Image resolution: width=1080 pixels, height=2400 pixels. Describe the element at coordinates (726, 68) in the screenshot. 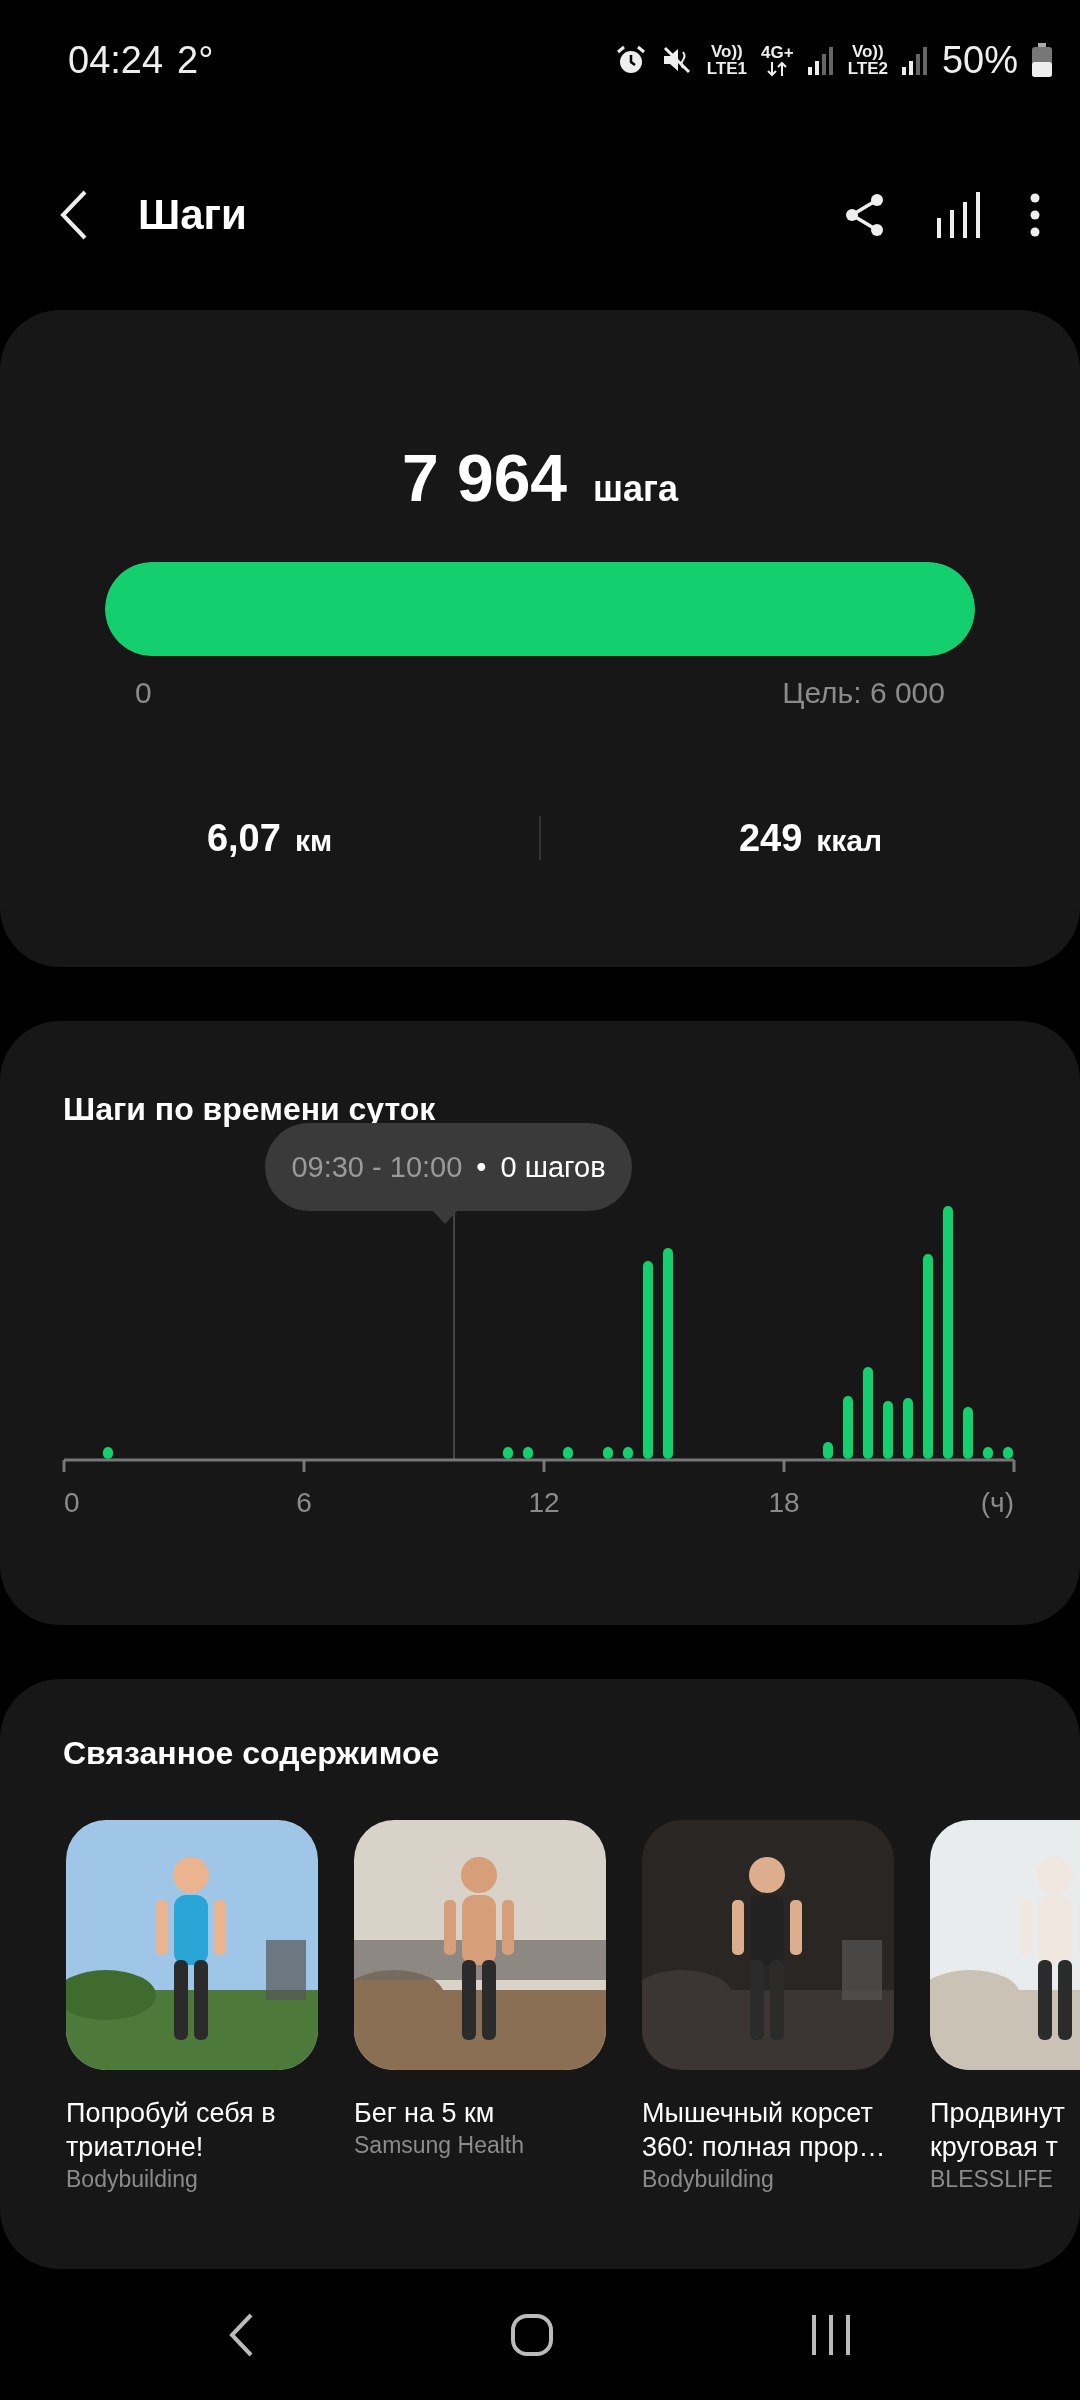

I see `network-label: LTE1` at that location.